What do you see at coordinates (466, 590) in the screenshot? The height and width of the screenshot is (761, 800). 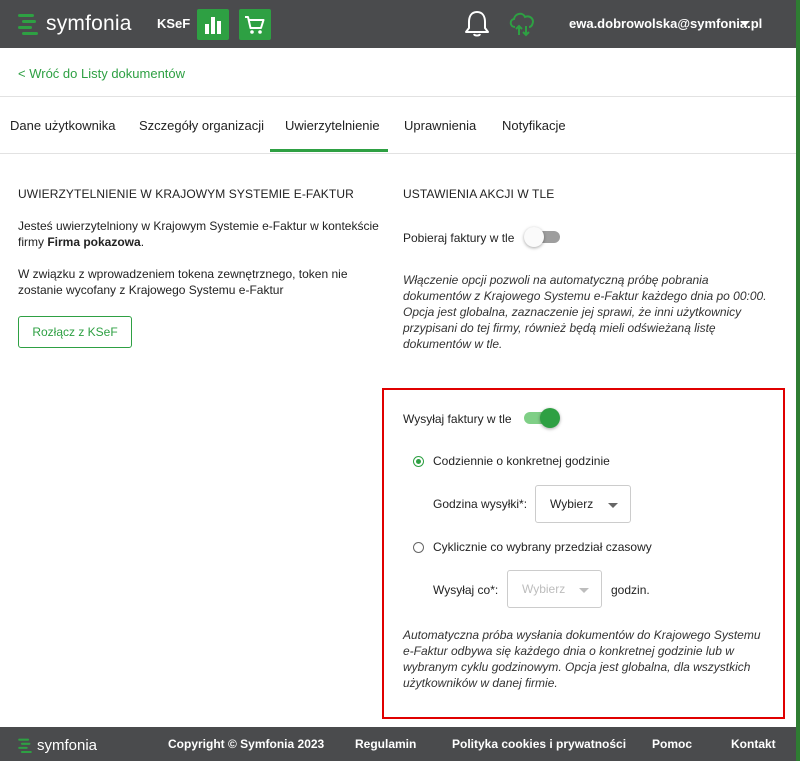 I see `send-interval-label: Wysyłaj co*:` at bounding box center [466, 590].